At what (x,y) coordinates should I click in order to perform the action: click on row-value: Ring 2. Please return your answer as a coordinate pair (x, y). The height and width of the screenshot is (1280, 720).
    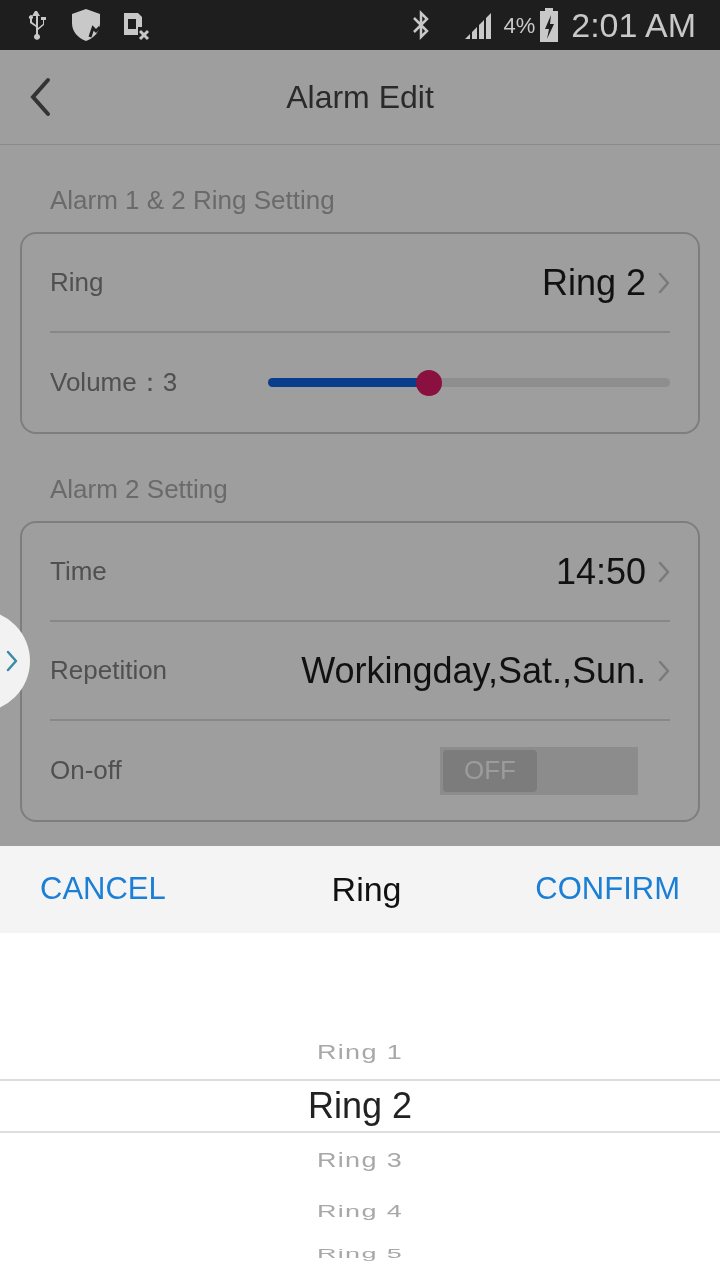
    Looking at the image, I should click on (593, 282).